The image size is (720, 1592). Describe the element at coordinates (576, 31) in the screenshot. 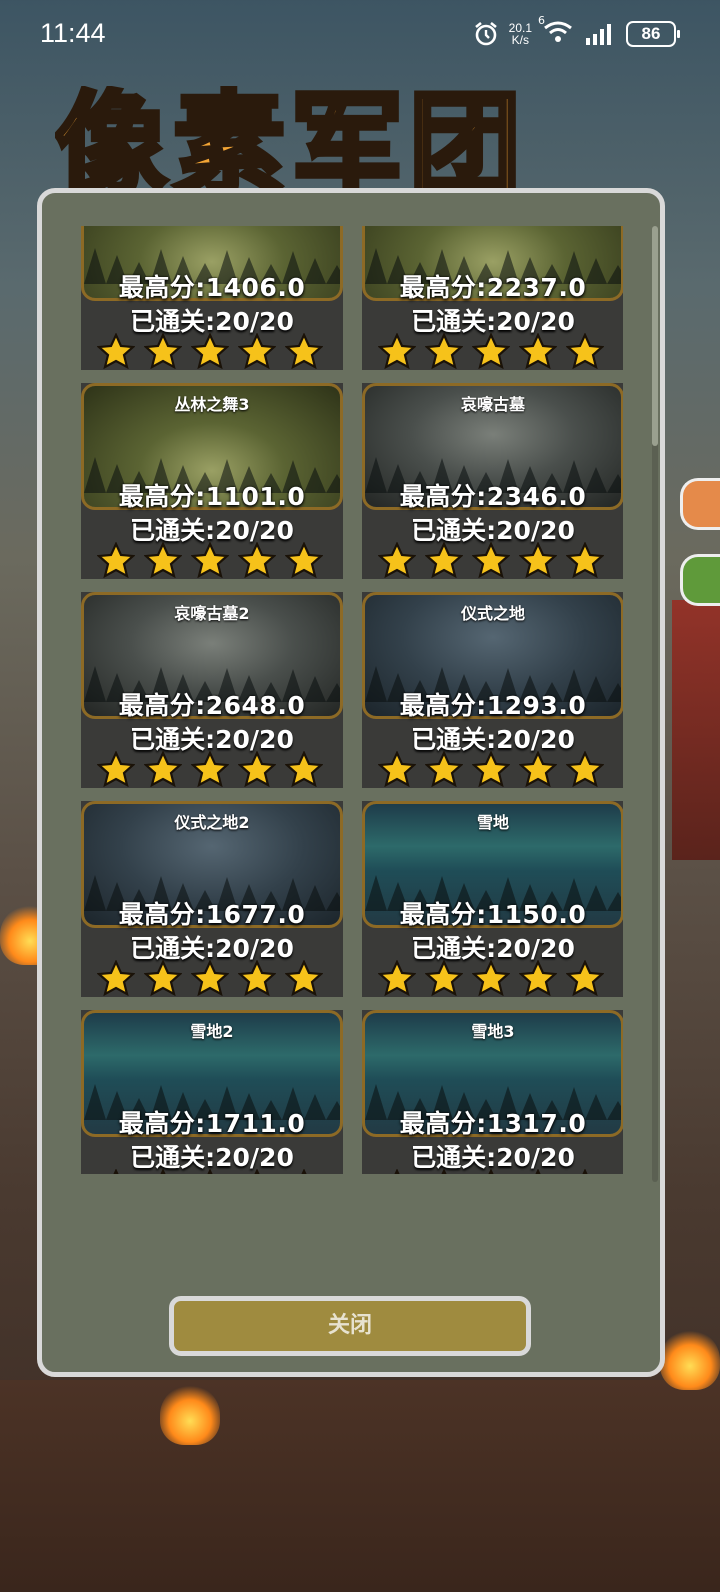

I see `status-icons: 20.1 K/s 6 86` at that location.